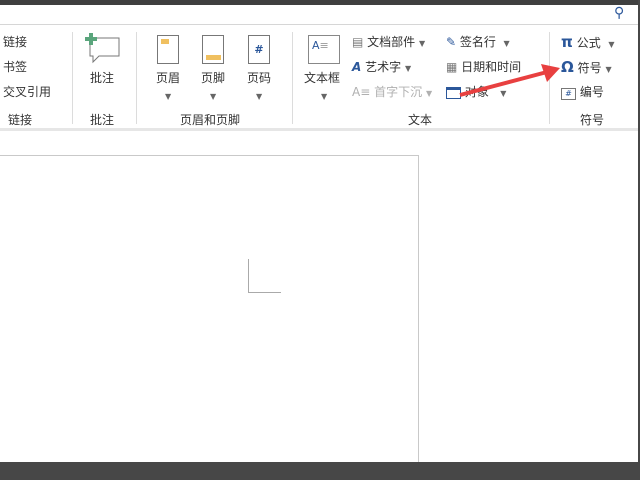  What do you see at coordinates (168, 78) in the screenshot?
I see `header-label: 页眉` at bounding box center [168, 78].